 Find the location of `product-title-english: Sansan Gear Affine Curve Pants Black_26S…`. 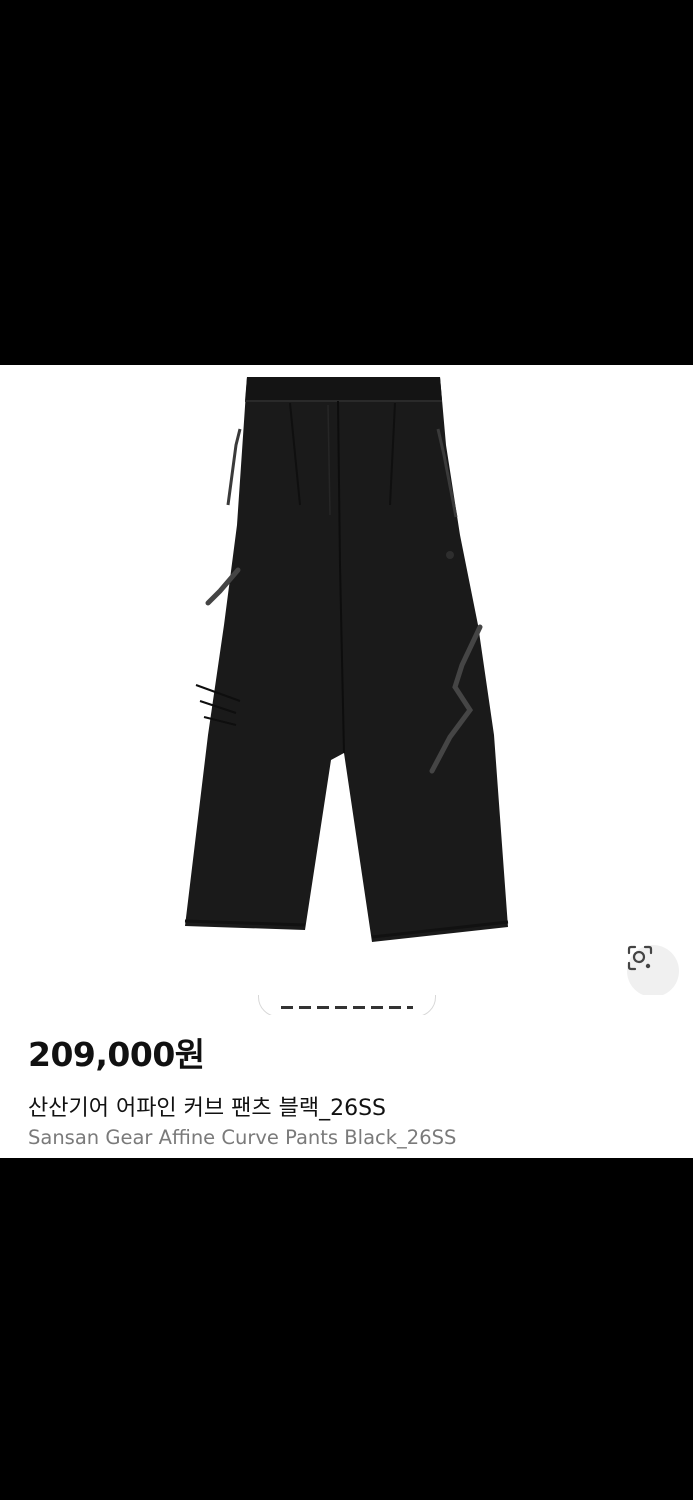

product-title-english: Sansan Gear Affine Curve Pants Black_26S… is located at coordinates (242, 1137).